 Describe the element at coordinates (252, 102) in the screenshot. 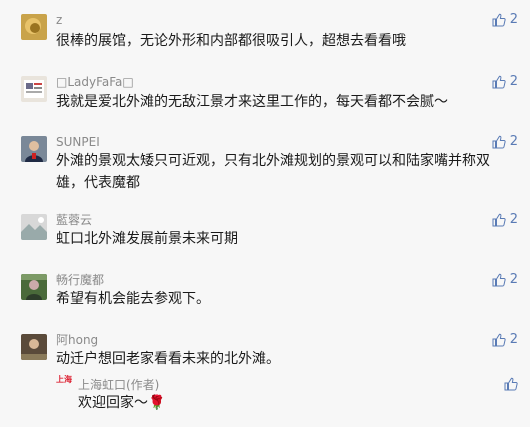

I see `comment-text: 我就是爱北外滩的无敌江景才来这里工作的，每天看都不会腻～` at that location.